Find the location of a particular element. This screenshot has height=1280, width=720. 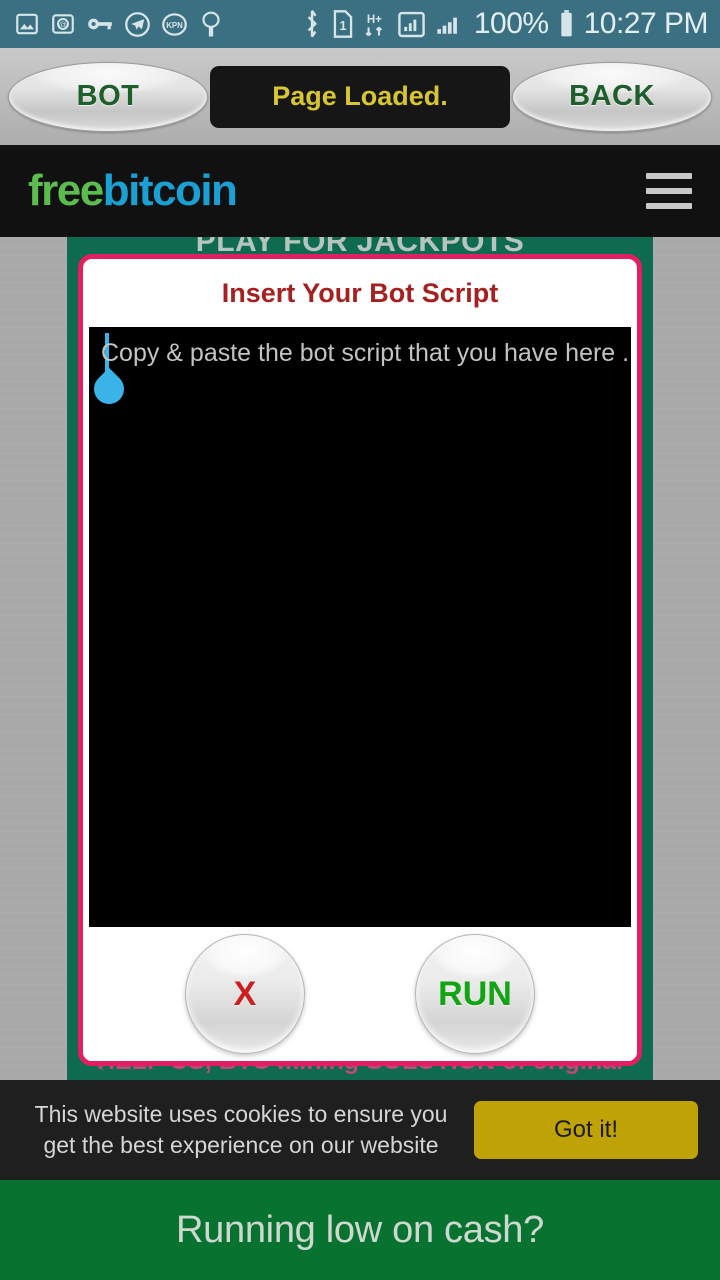

run-script-label: RUN is located at coordinates (475, 993).